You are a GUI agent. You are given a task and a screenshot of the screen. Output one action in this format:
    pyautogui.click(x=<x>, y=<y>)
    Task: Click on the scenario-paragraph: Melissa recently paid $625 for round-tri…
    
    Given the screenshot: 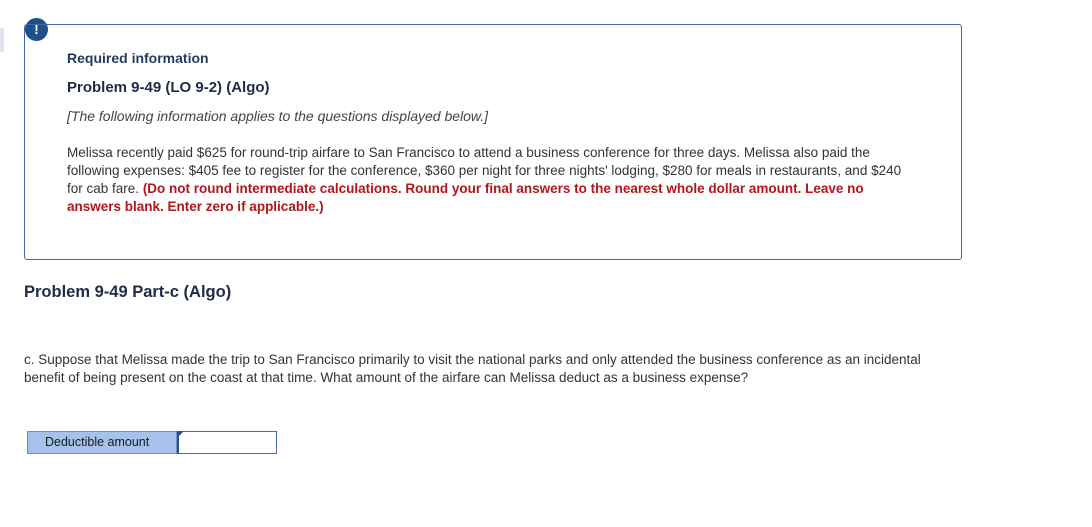 What is the action you would take?
    pyautogui.click(x=492, y=180)
    